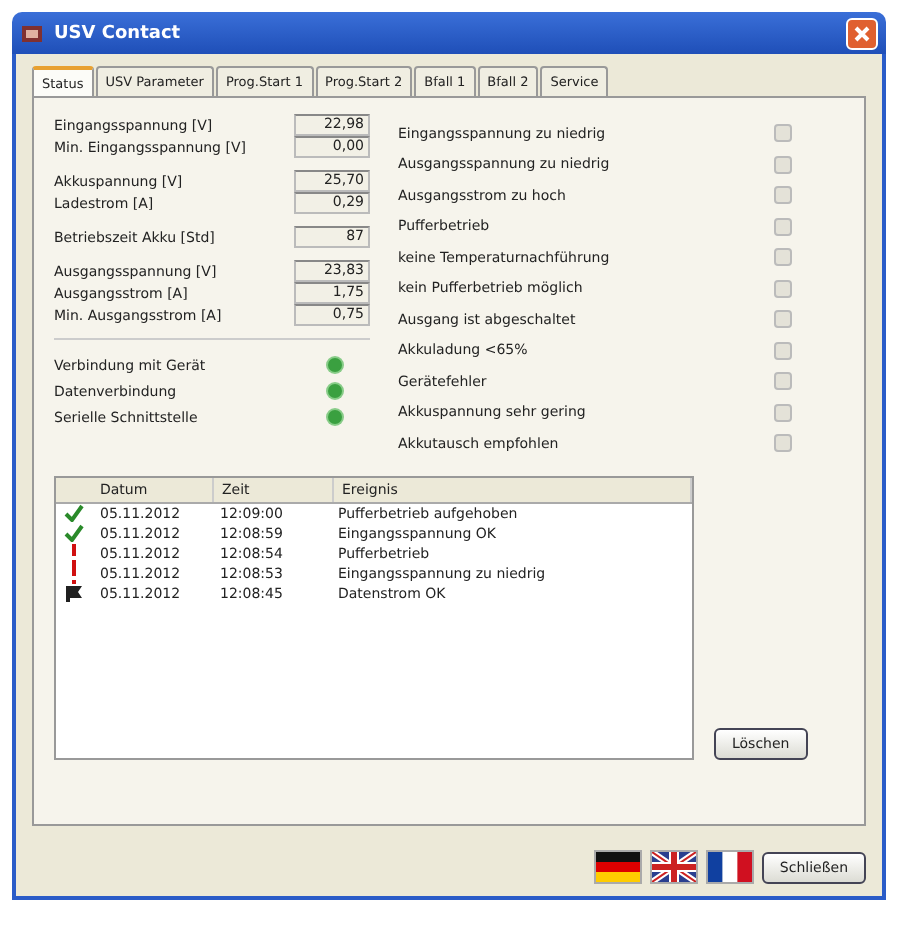 The width and height of the screenshot is (898, 928). Describe the element at coordinates (617, 867) in the screenshot. I see `german-flag-icon` at that location.